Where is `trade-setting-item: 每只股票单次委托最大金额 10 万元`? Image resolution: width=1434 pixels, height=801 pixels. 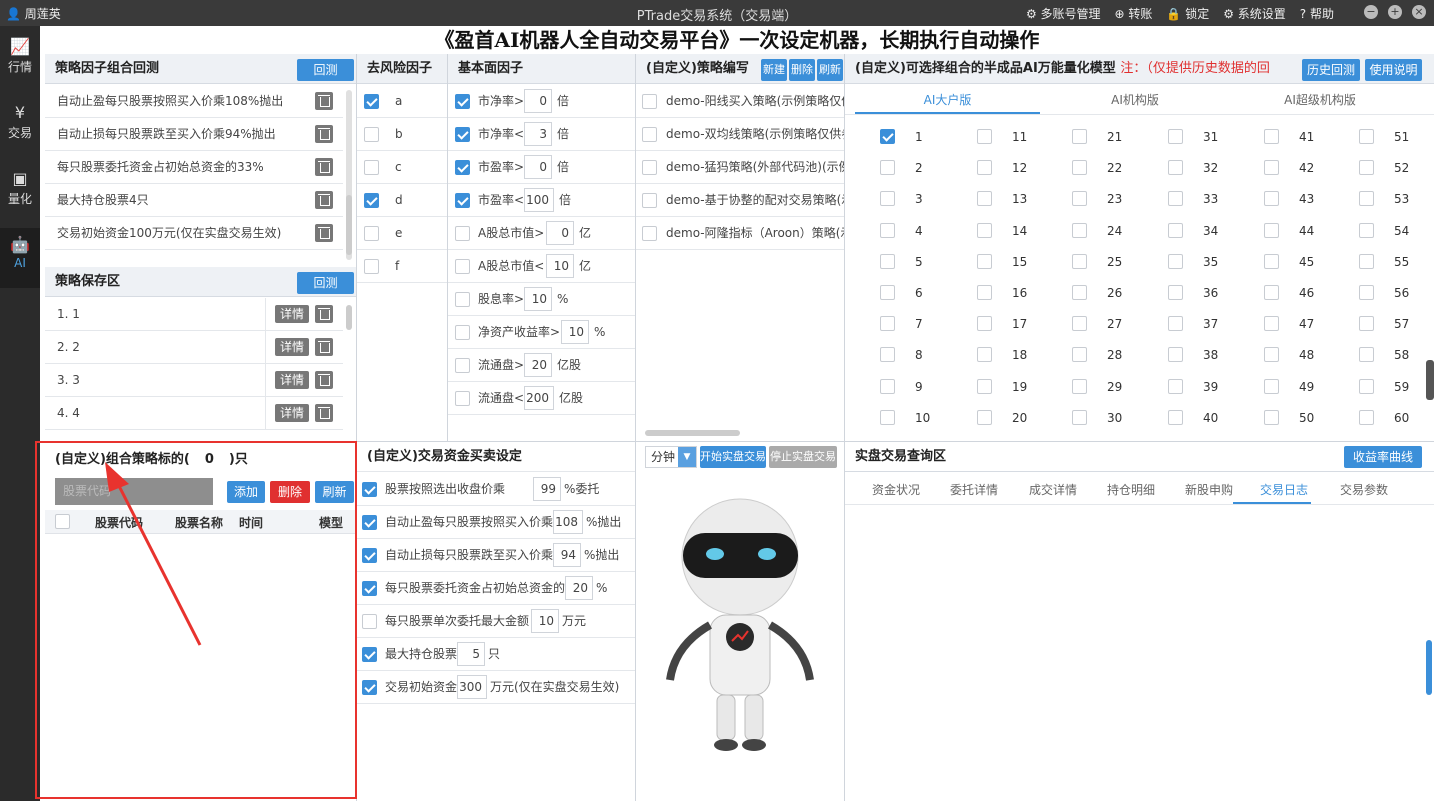
trade-setting-item: 每只股票单次委托最大金额 10 万元 is located at coordinates (496, 621).